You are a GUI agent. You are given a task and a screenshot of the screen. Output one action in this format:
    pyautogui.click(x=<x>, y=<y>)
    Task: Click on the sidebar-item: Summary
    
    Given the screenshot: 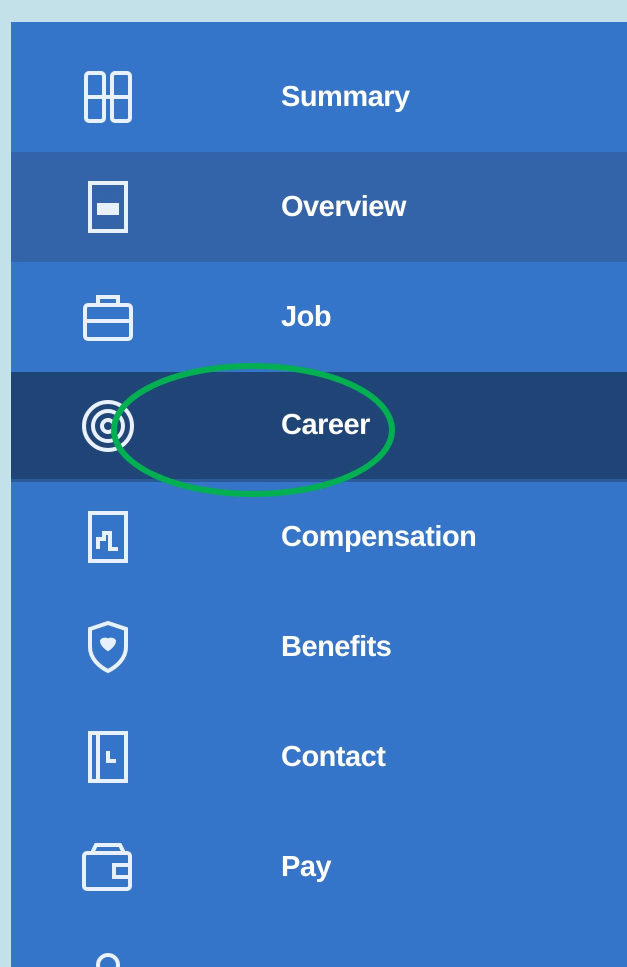 What is the action you would take?
    pyautogui.click(x=319, y=97)
    